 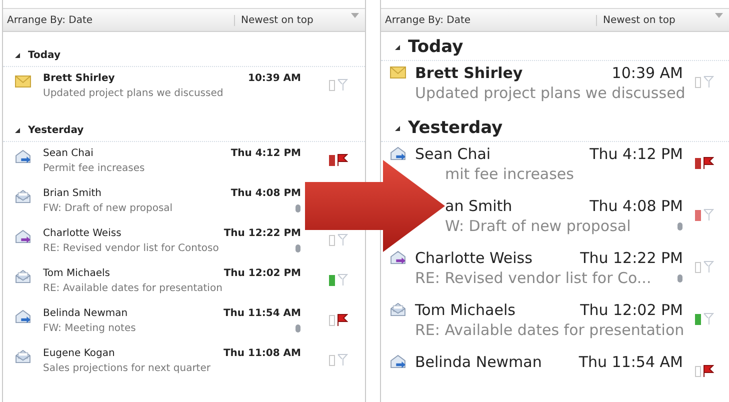 I want to click on sender-name: an Smith, so click(x=478, y=206).